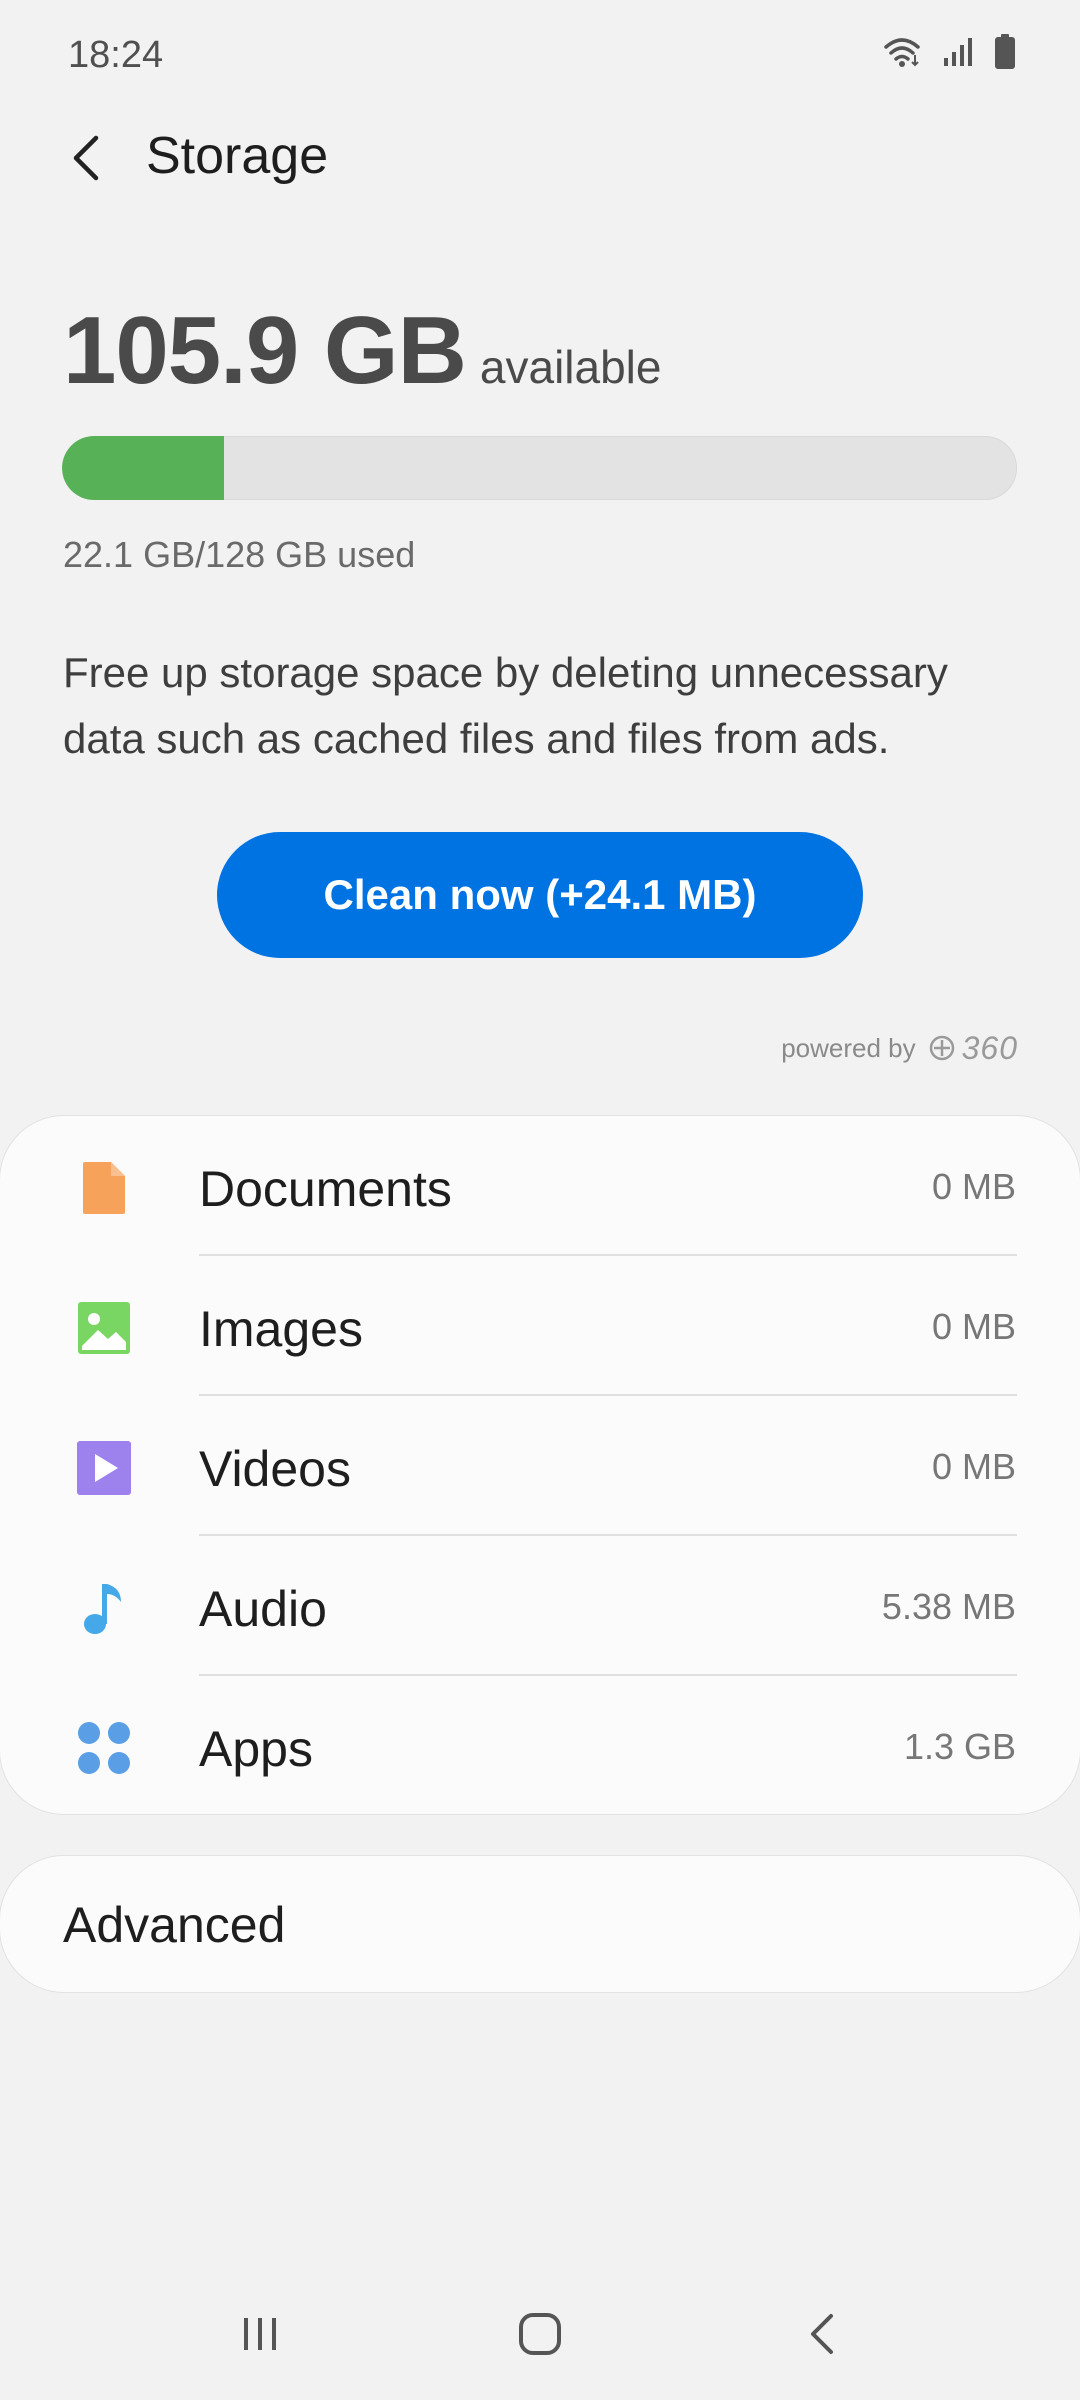  Describe the element at coordinates (570, 367) in the screenshot. I see `available-label: available` at that location.